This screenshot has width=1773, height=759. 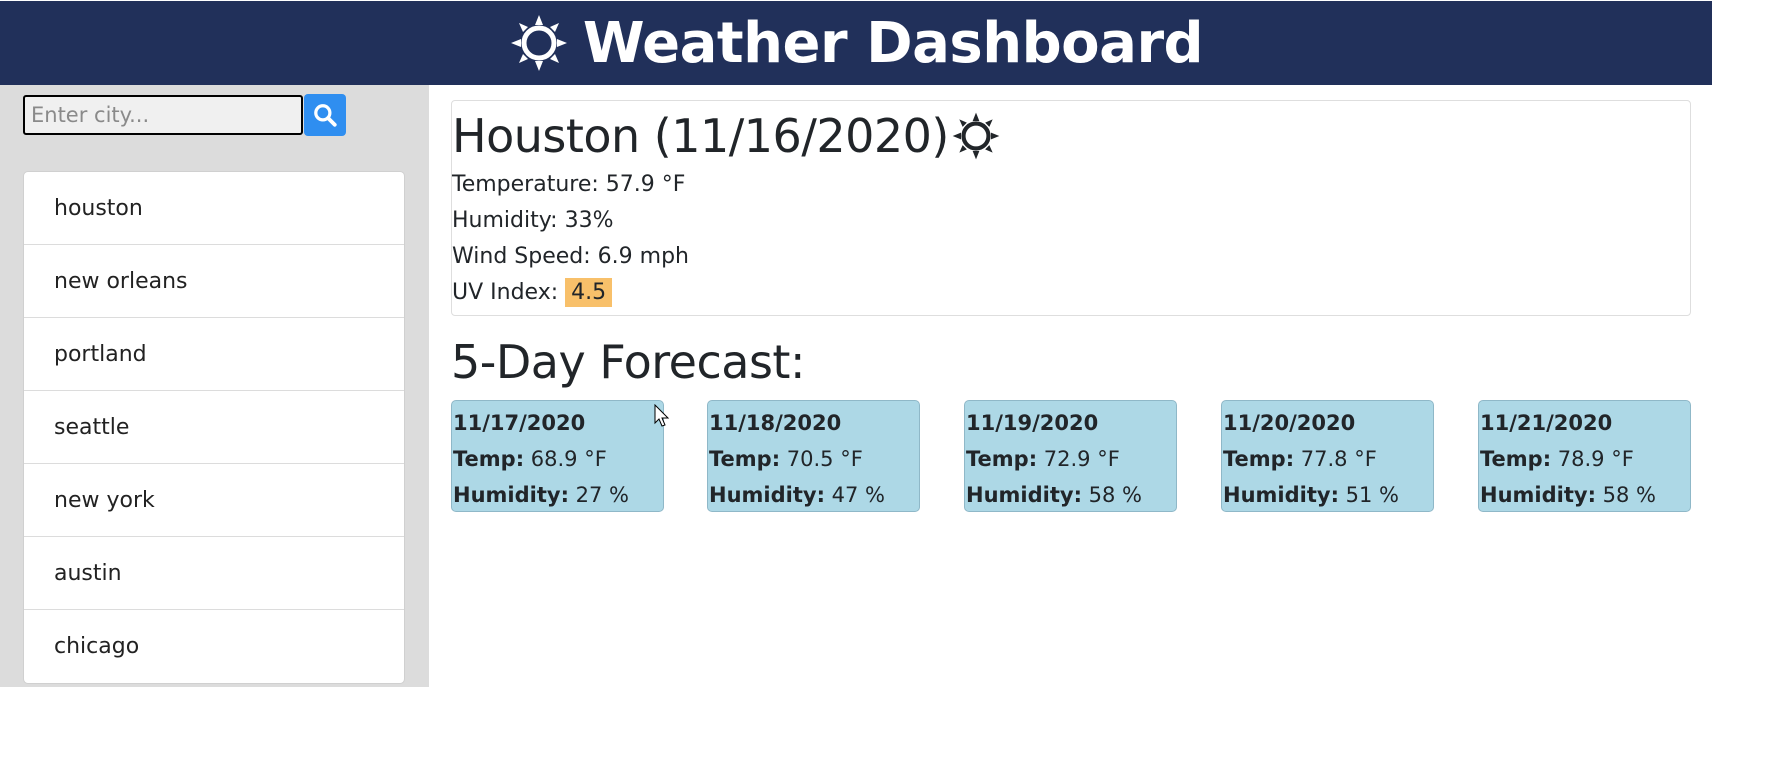 I want to click on temperature-value: 57.9 °F, so click(x=645, y=184).